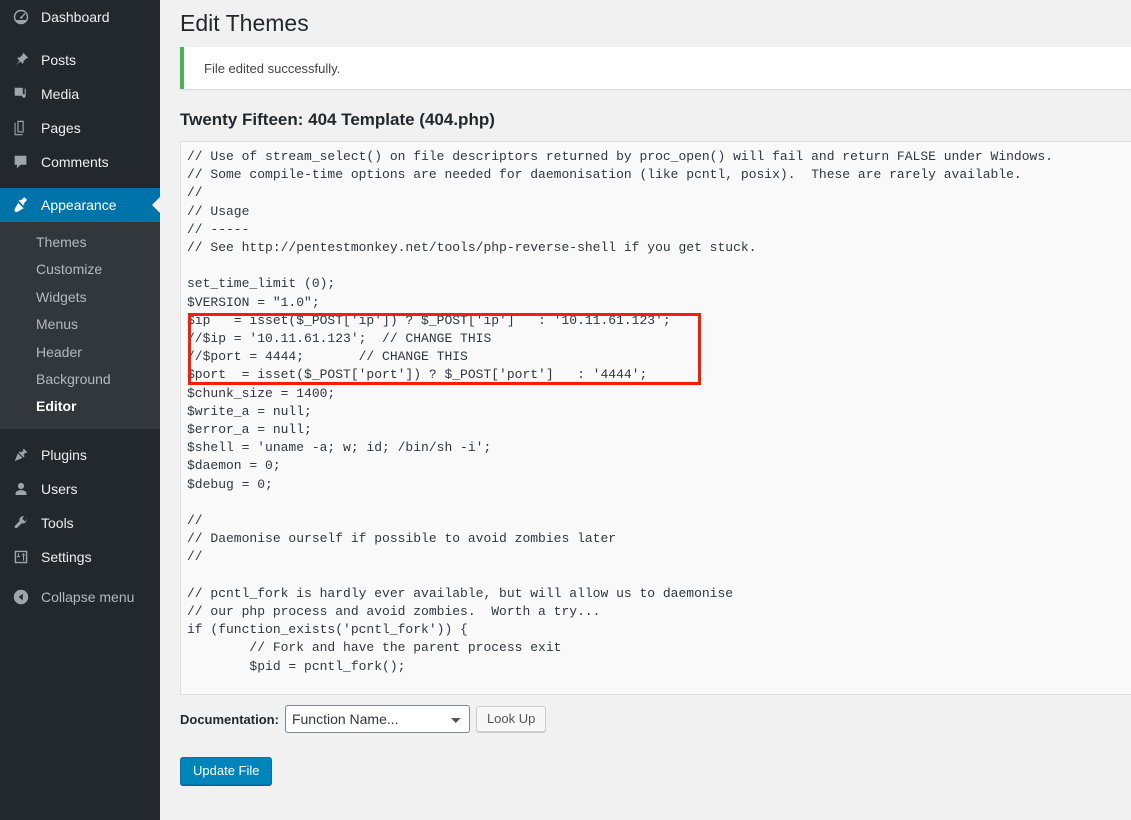 Image resolution: width=1131 pixels, height=820 pixels. What do you see at coordinates (66, 556) in the screenshot?
I see `sidebar-item-label: Settings` at bounding box center [66, 556].